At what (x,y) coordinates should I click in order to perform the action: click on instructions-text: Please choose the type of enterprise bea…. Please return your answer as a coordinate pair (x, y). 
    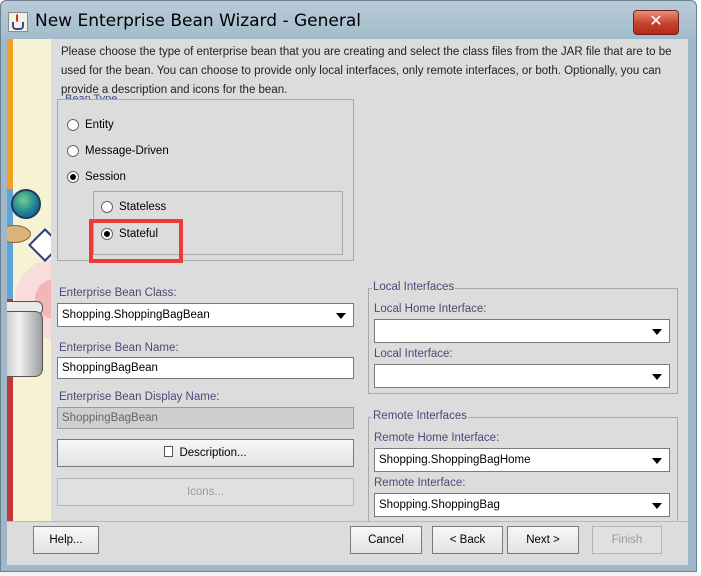
    Looking at the image, I should click on (366, 71).